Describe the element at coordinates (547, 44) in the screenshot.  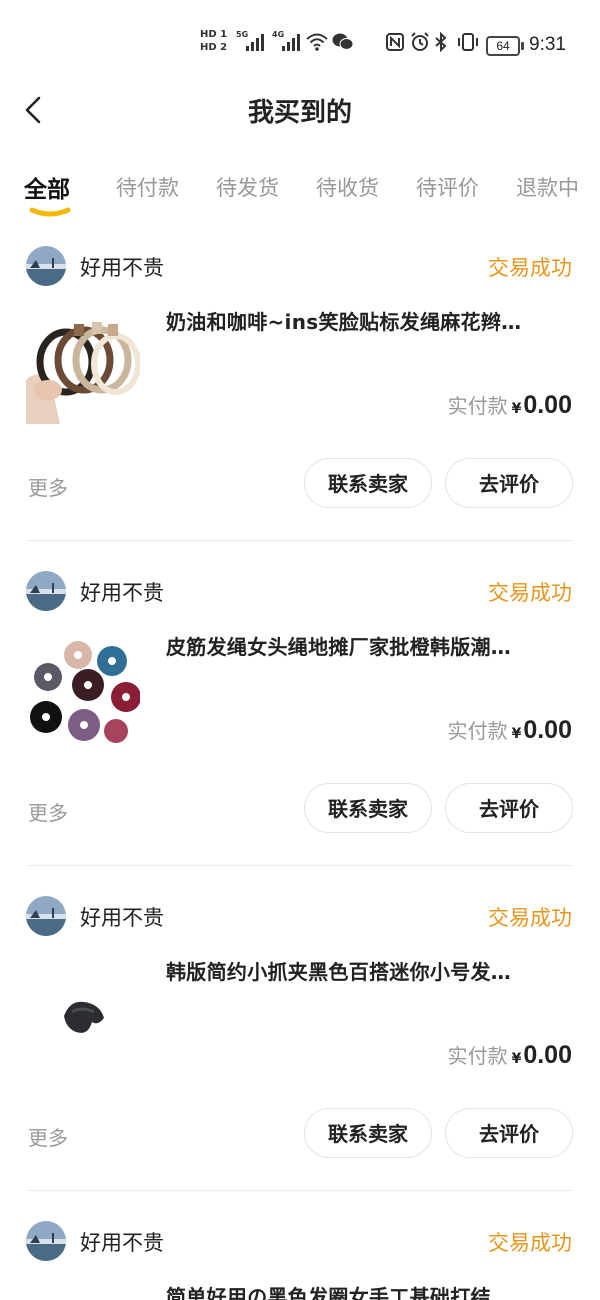
I see `status-time: 9:31` at that location.